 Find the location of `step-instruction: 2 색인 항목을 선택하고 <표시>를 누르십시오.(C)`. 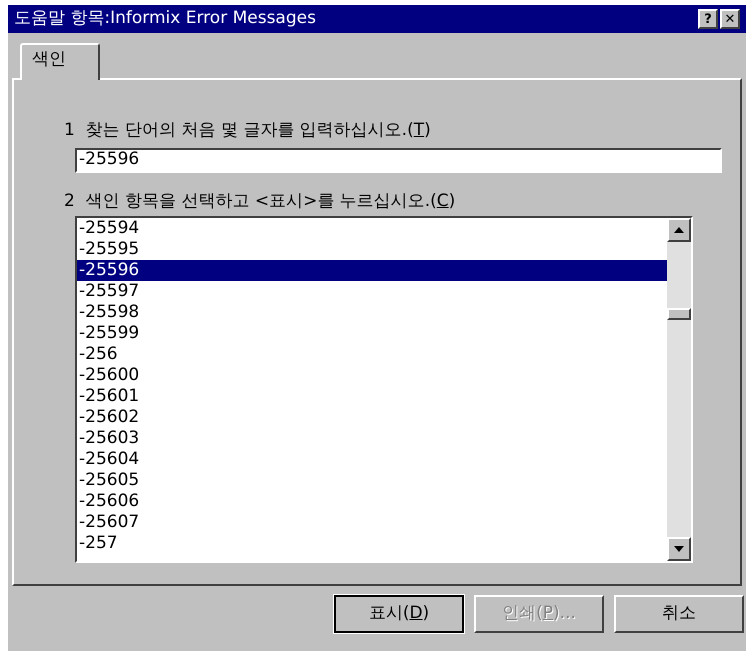

step-instruction: 2 색인 항목을 선택하고 <표시>를 누르십시오.(C) is located at coordinates (260, 201).